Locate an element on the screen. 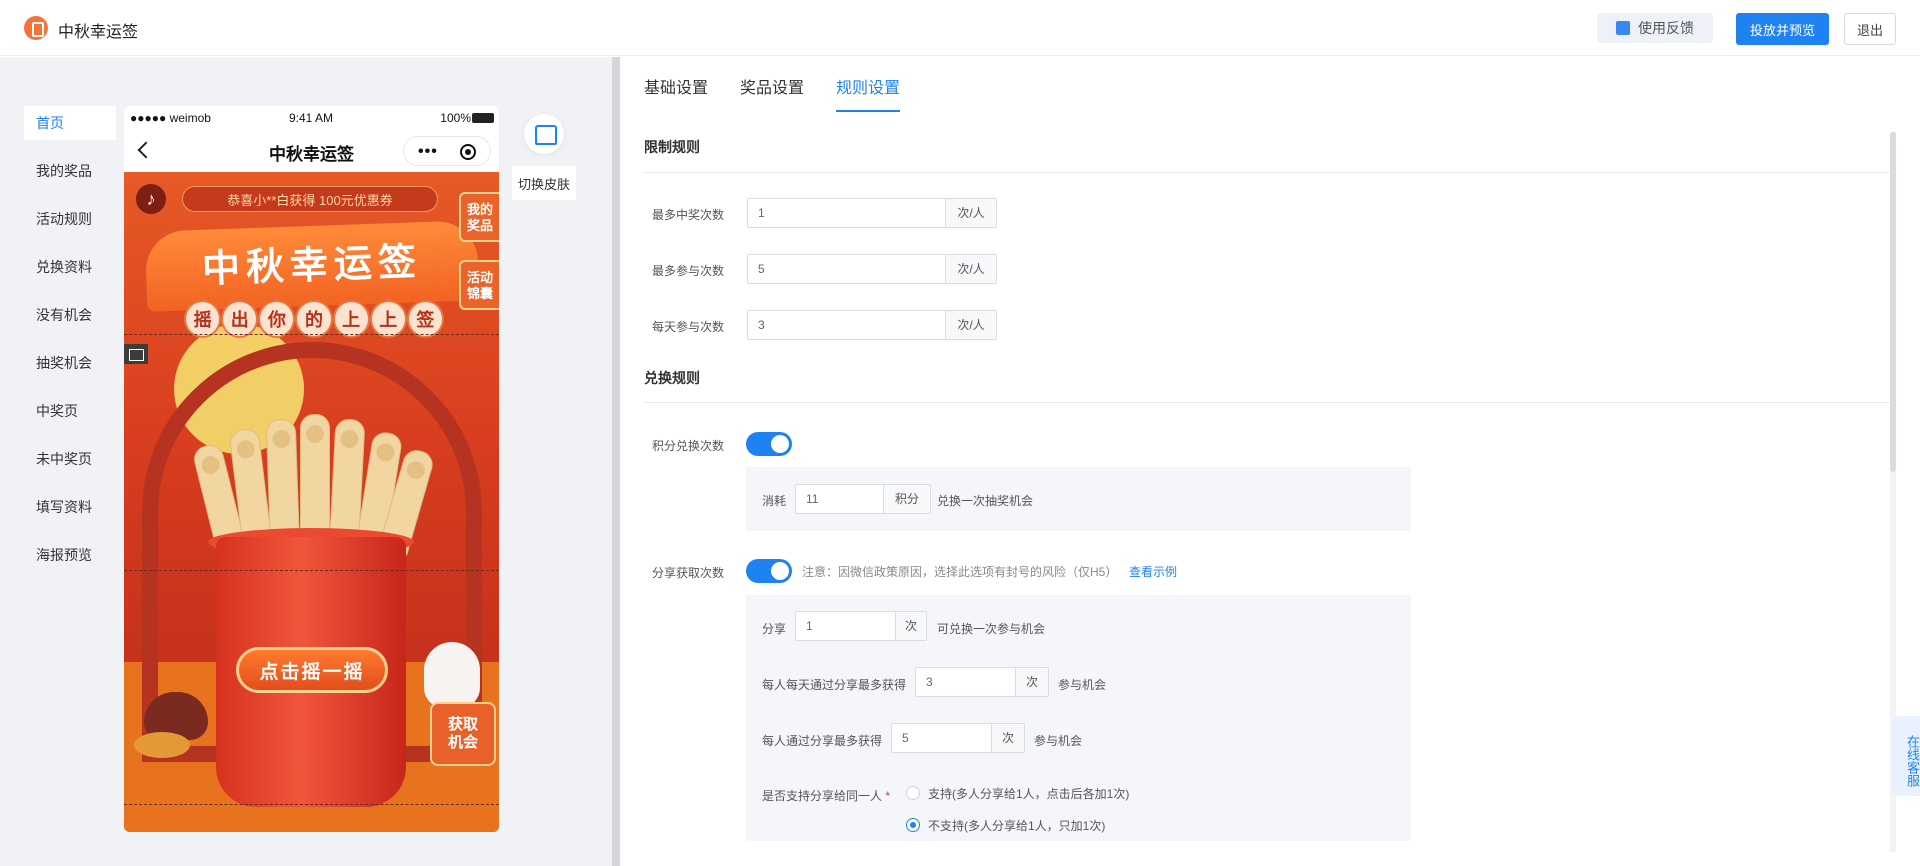 The image size is (1920, 866). my-prizes-tag-label: 我的 奖品 is located at coordinates (479, 217).